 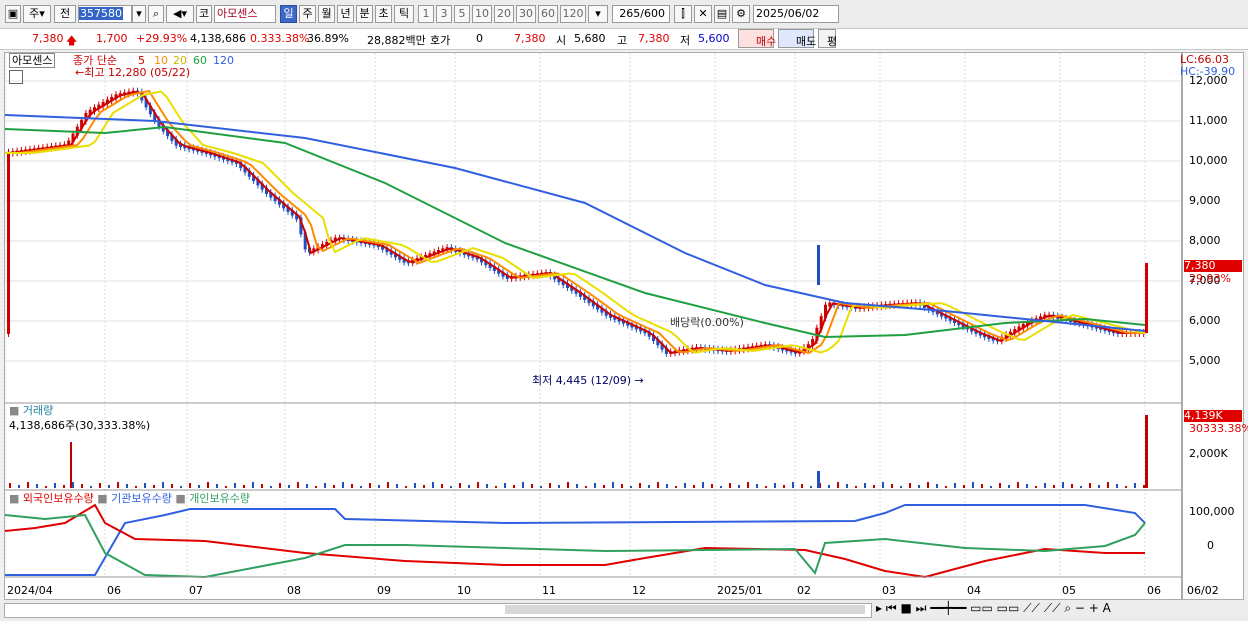 I want to click on tab-week: 주, so click(x=307, y=14).